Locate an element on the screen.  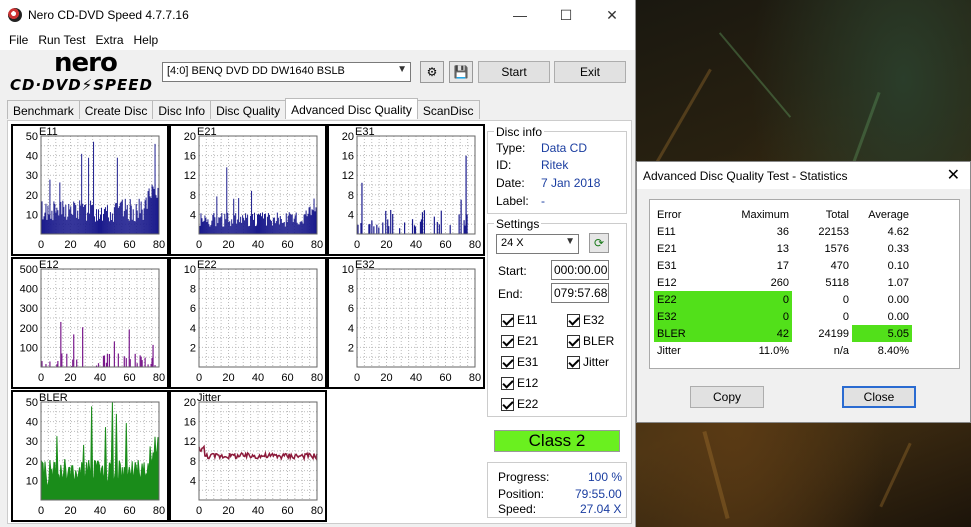
minimize-button: — is located at coordinates (520, 15).